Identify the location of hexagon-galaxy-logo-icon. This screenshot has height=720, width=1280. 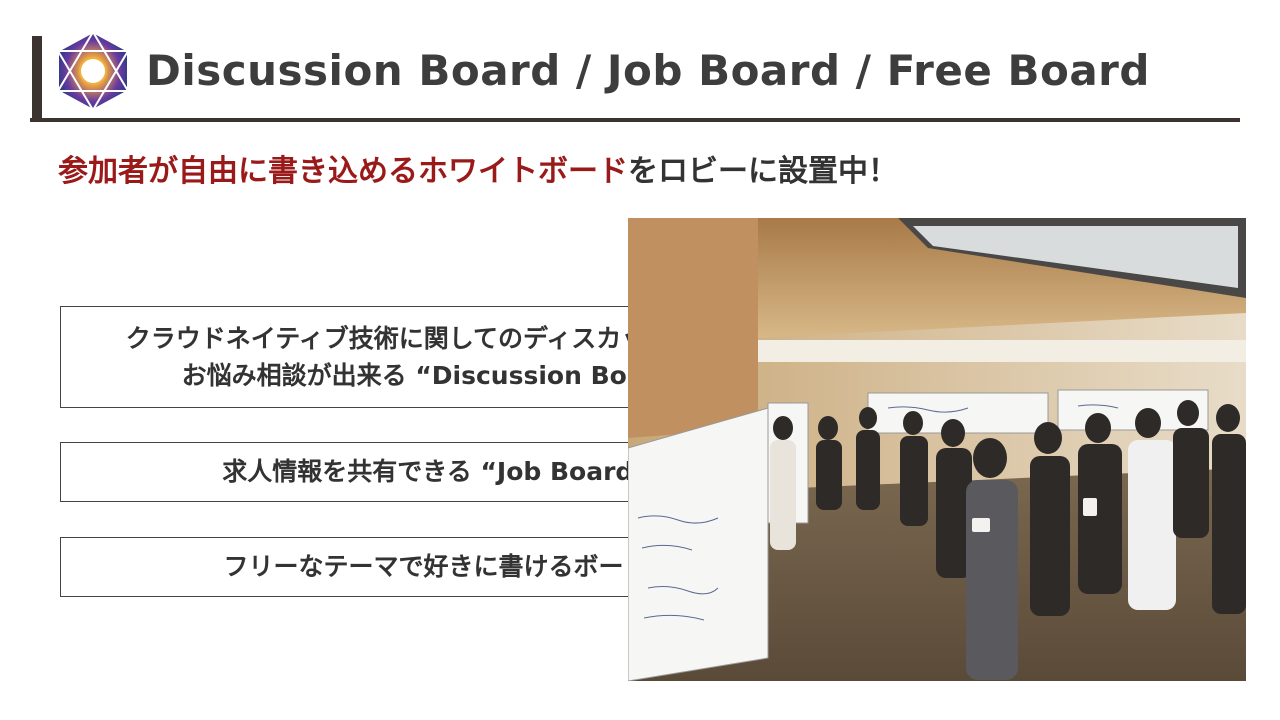
(93, 71).